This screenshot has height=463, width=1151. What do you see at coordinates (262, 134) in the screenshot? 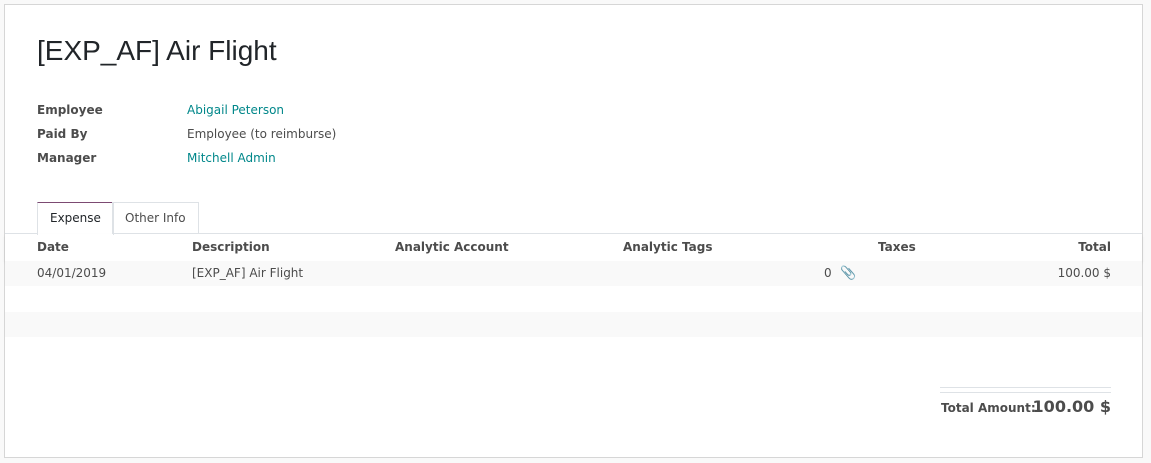
I see `paid-by-value: Employee (to reimburse)` at bounding box center [262, 134].